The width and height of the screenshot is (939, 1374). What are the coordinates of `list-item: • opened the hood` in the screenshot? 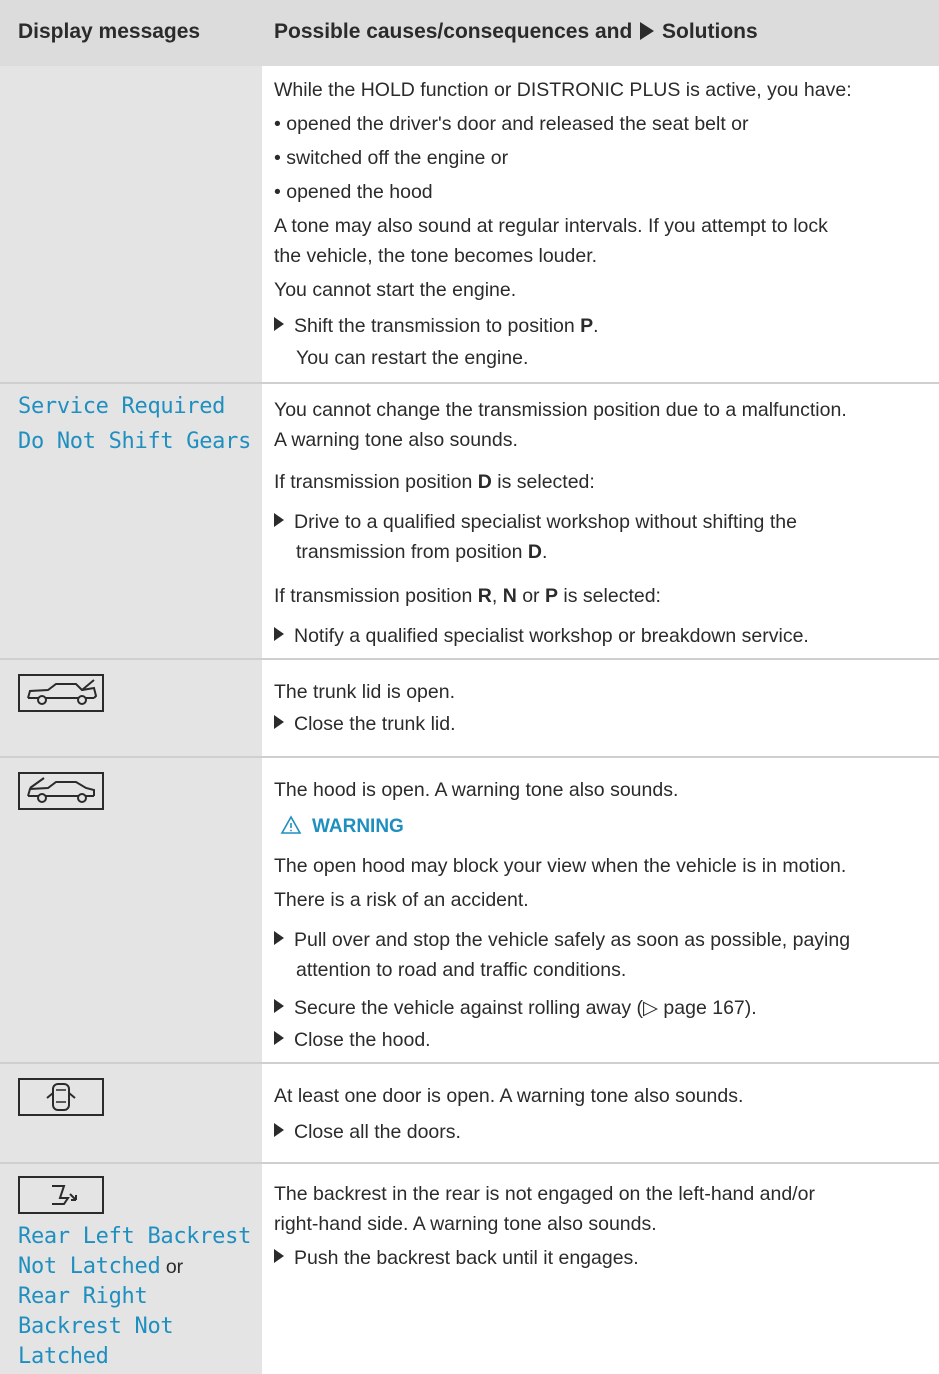 It's located at (353, 192).